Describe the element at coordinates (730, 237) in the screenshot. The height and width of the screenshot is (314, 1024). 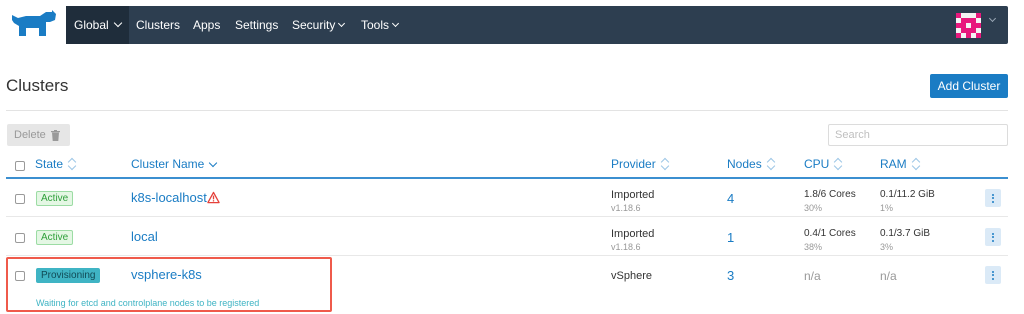
I see `nodes-count-link: 1` at that location.